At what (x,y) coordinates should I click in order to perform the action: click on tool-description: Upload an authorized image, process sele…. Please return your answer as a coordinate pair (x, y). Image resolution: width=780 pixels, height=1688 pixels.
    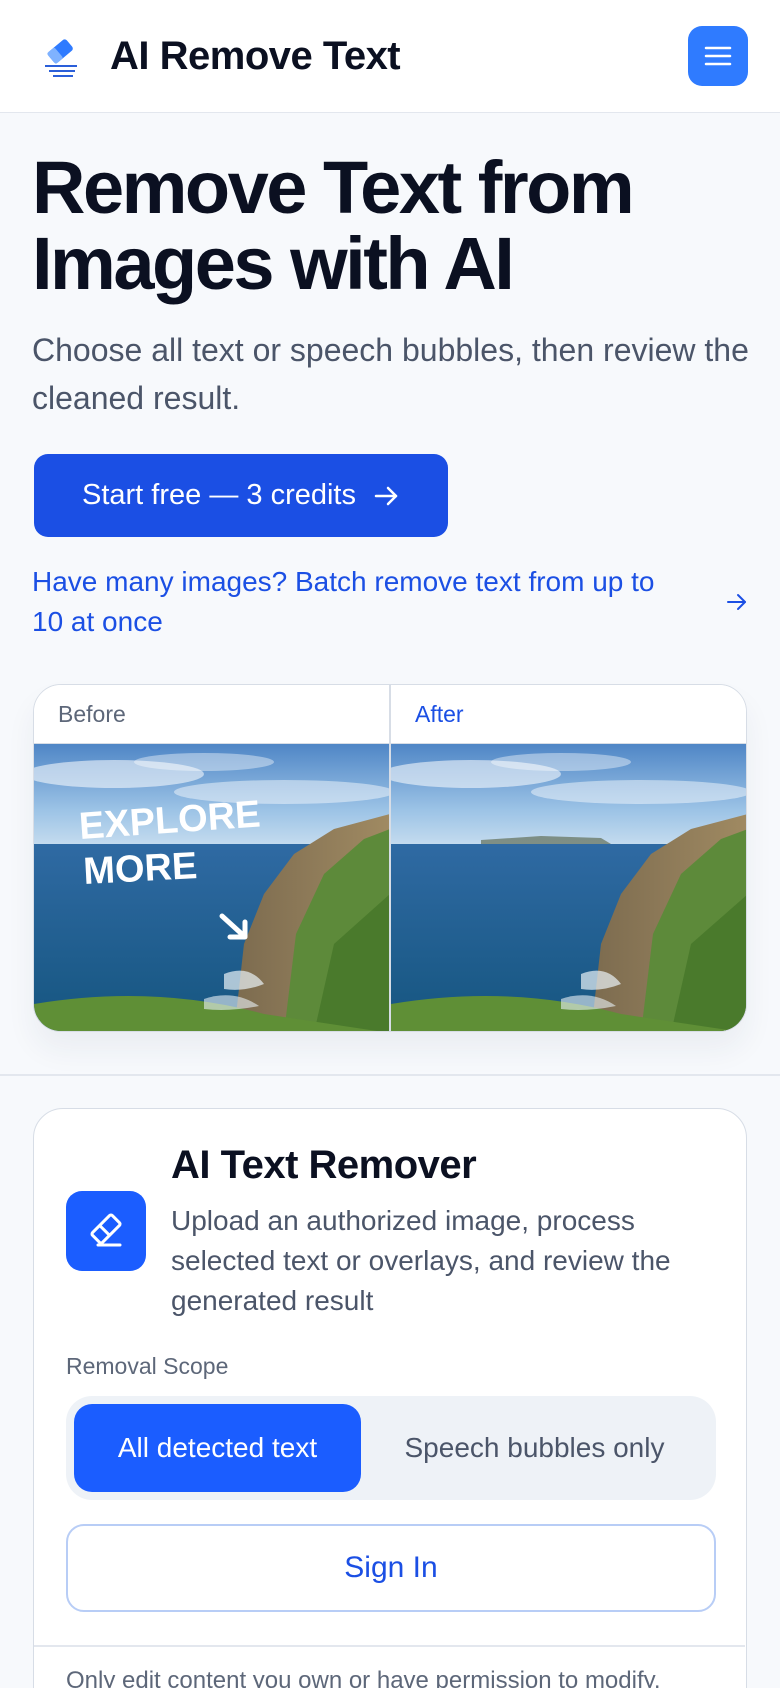
    Looking at the image, I should click on (421, 1260).